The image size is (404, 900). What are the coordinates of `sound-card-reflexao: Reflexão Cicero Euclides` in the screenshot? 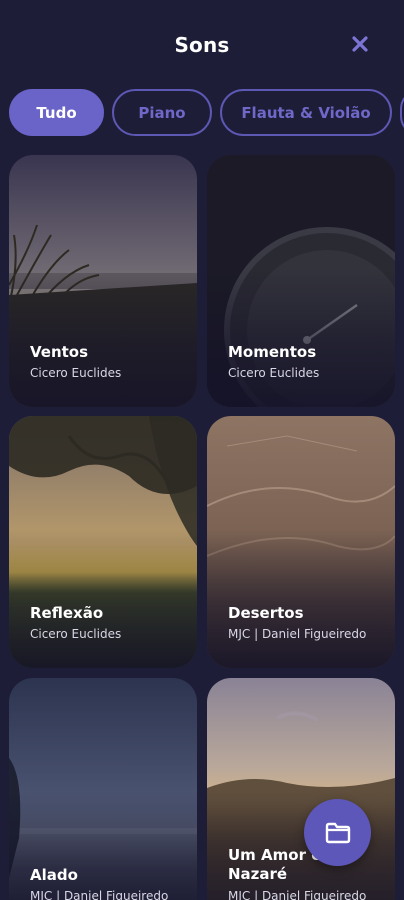 It's located at (103, 542).